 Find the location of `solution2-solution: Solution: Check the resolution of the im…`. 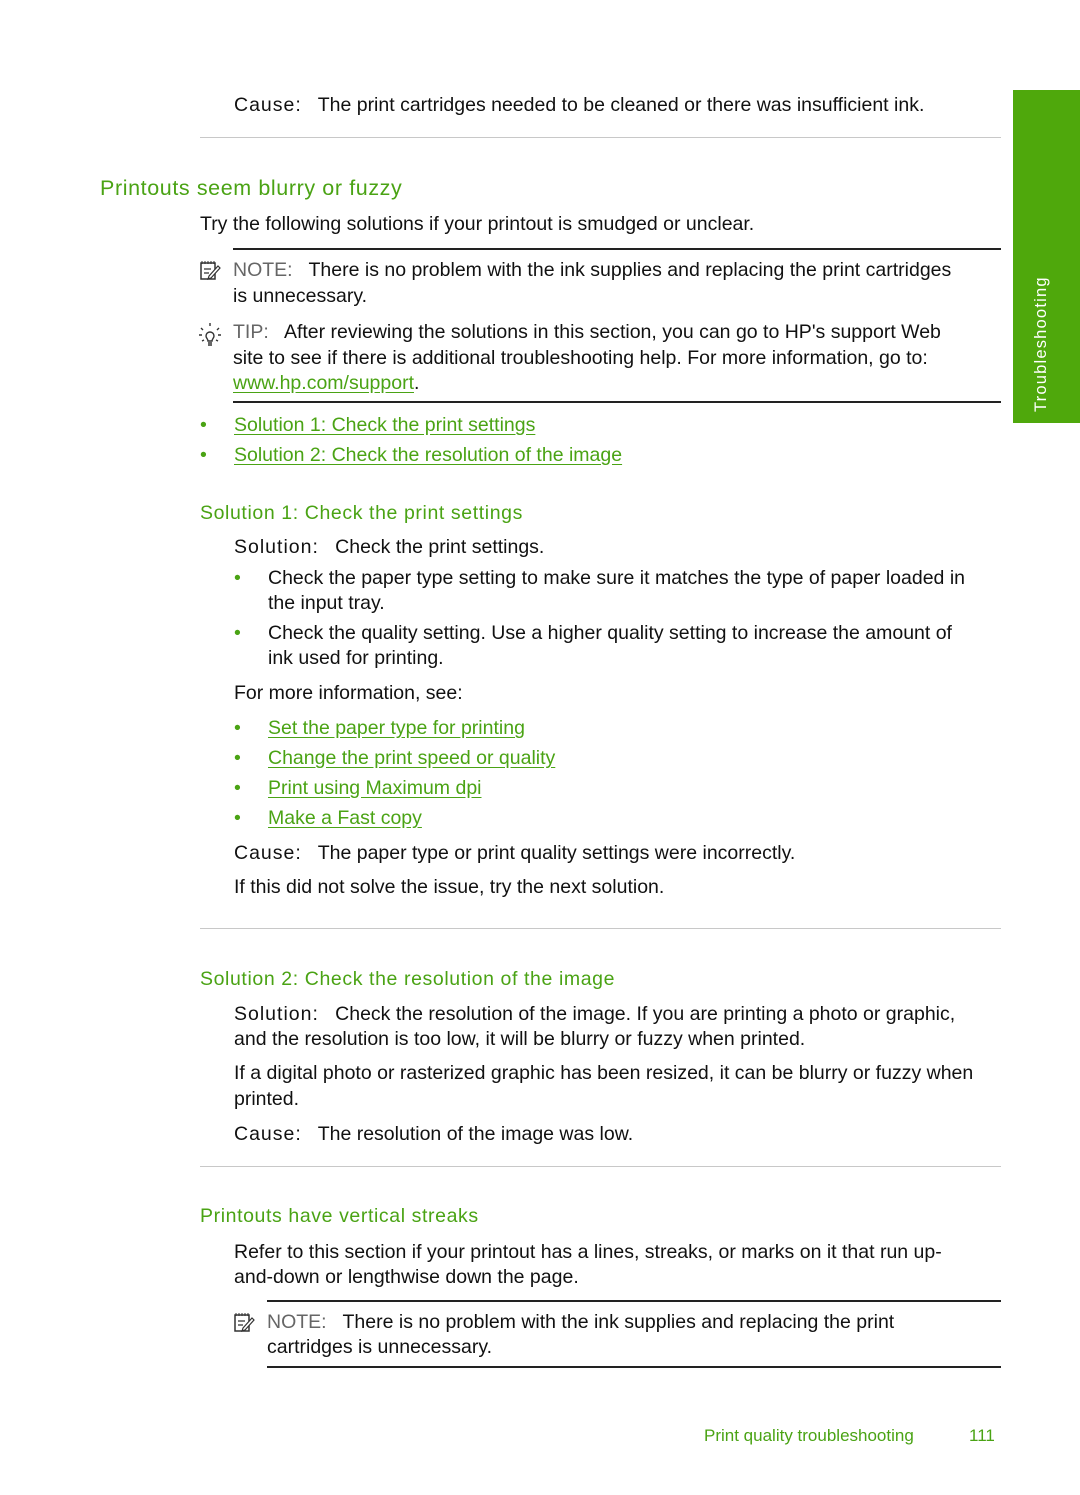

solution2-solution: Solution: Check the resolution of the im… is located at coordinates (594, 1014).